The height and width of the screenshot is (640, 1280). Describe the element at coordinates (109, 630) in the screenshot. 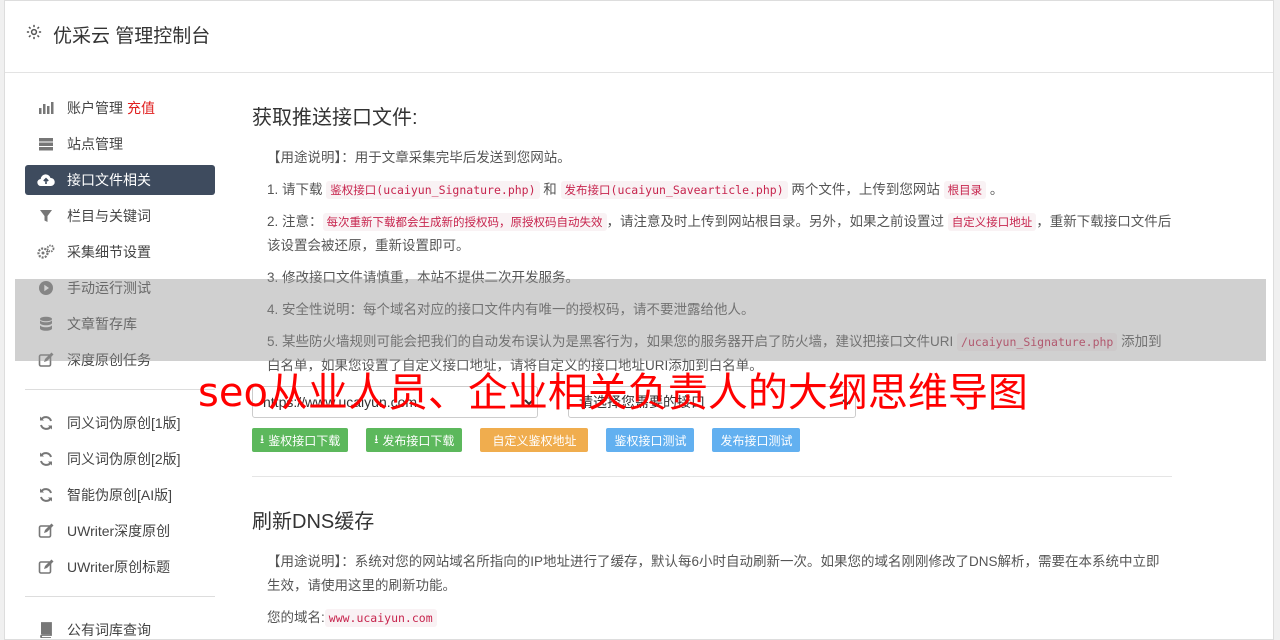

I see `sidebar-item-label: 公有词库查询` at that location.